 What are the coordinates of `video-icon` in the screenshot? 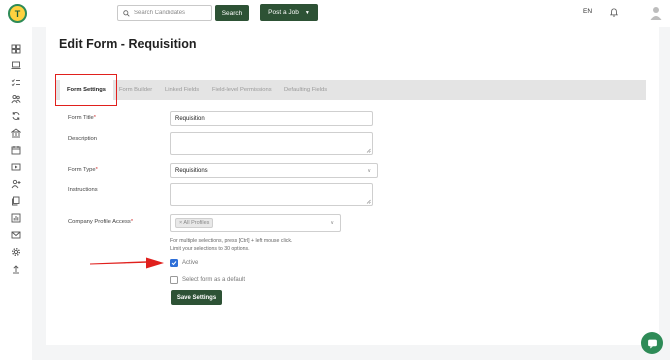 It's located at (16, 167).